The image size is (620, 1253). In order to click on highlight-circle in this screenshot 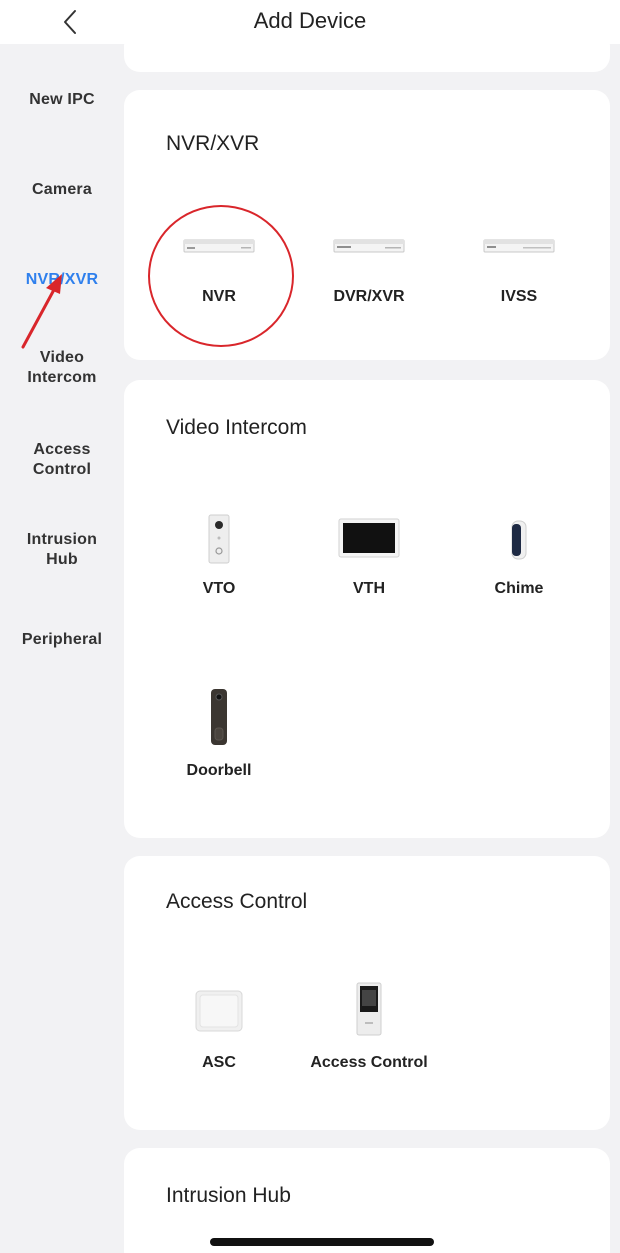, I will do `click(221, 276)`.